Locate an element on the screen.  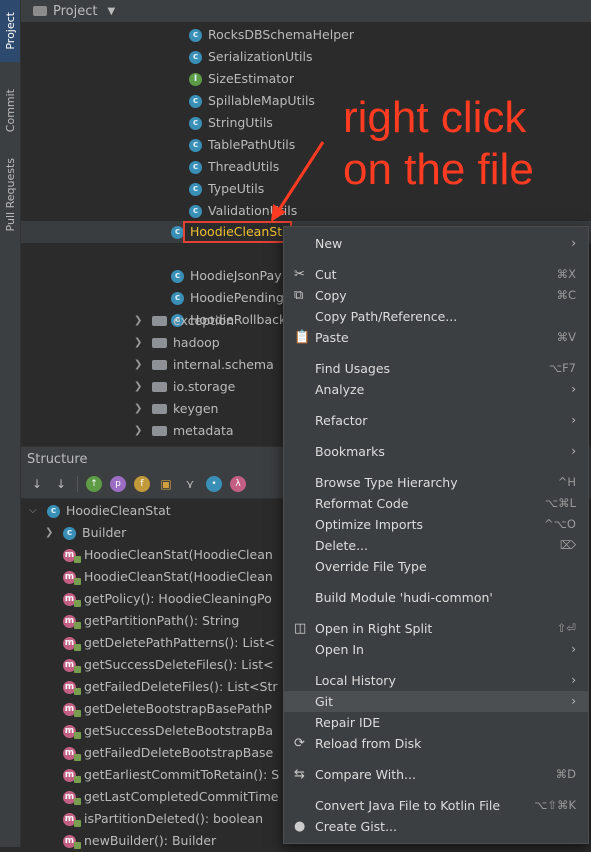
arrow-shaft is located at coordinates (300, 177).